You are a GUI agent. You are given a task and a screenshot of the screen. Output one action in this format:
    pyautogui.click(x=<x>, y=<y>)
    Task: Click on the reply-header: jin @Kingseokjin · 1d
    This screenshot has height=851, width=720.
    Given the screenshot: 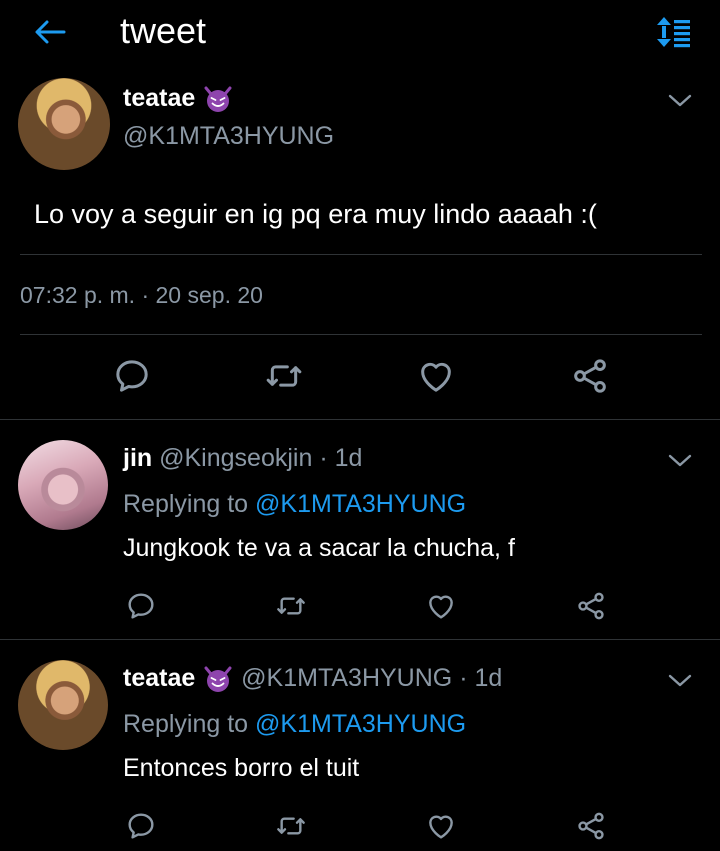 What is the action you would take?
    pyautogui.click(x=242, y=458)
    